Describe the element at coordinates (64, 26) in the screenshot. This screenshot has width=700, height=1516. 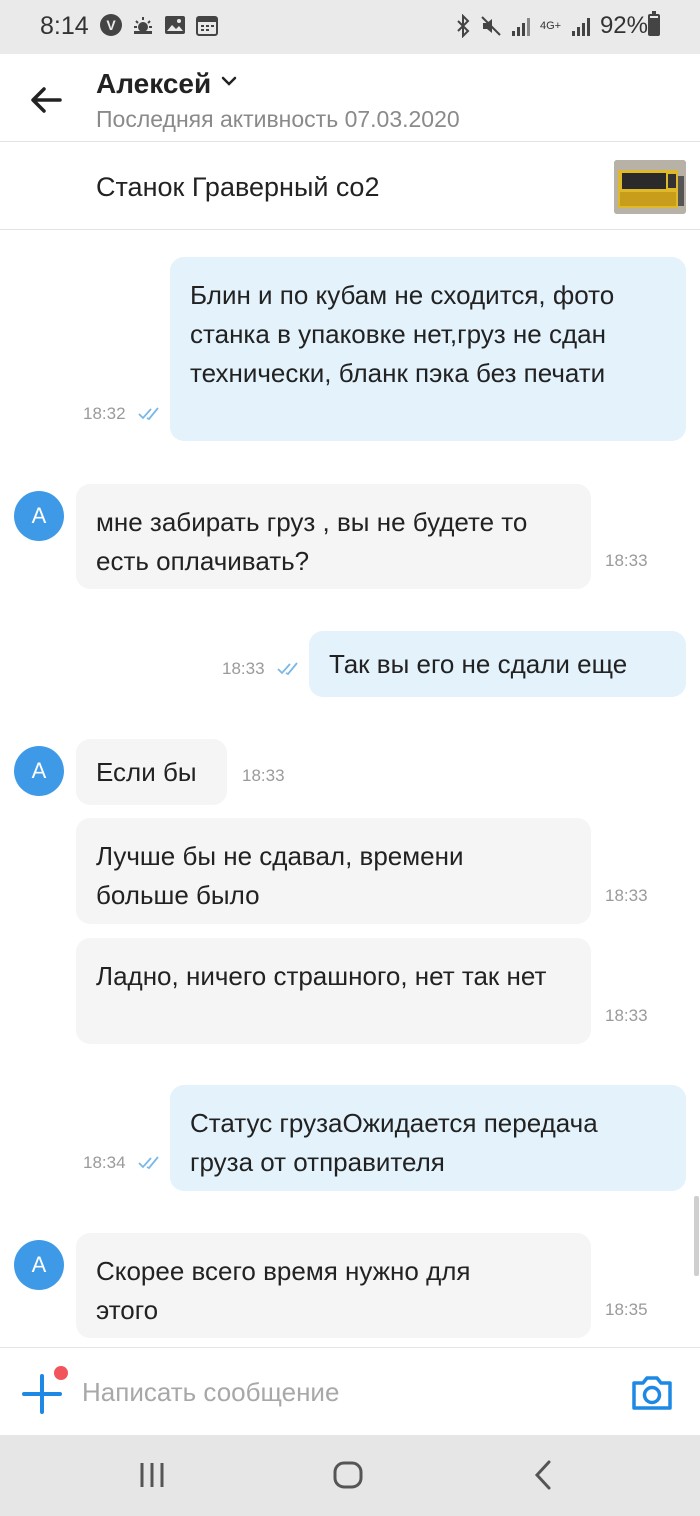
I see `status-time: 8:14` at that location.